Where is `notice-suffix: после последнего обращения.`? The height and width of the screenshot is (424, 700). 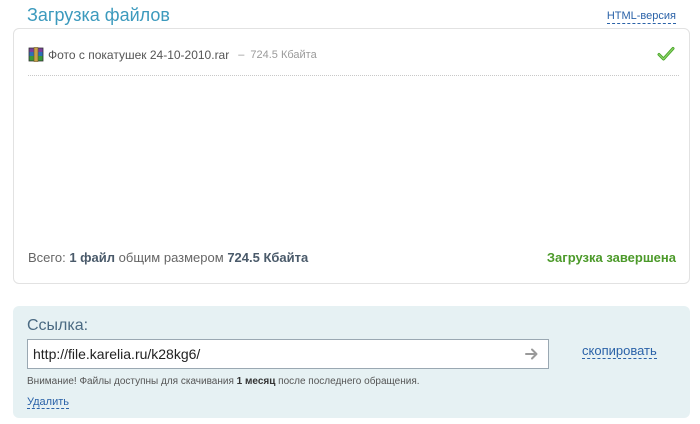 notice-suffix: после последнего обращения. is located at coordinates (349, 381).